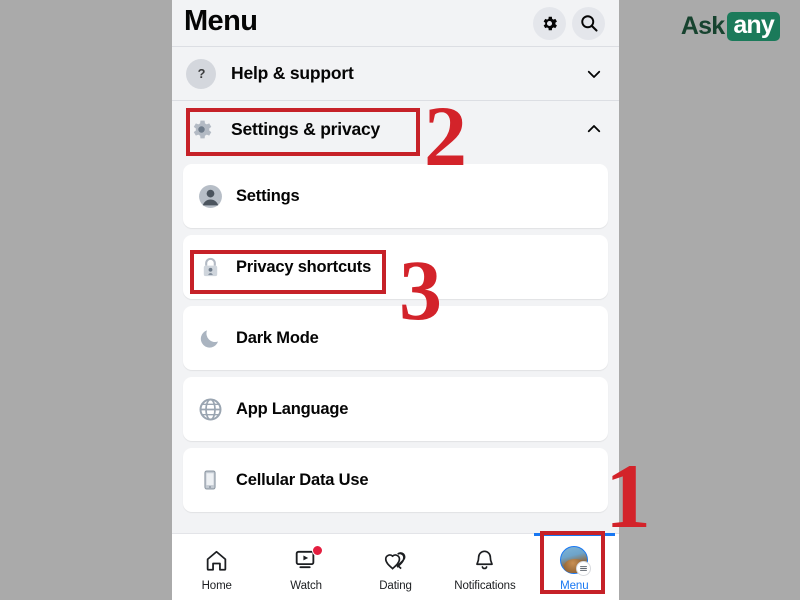  What do you see at coordinates (395, 196) in the screenshot?
I see `list-item-settings: Settings` at bounding box center [395, 196].